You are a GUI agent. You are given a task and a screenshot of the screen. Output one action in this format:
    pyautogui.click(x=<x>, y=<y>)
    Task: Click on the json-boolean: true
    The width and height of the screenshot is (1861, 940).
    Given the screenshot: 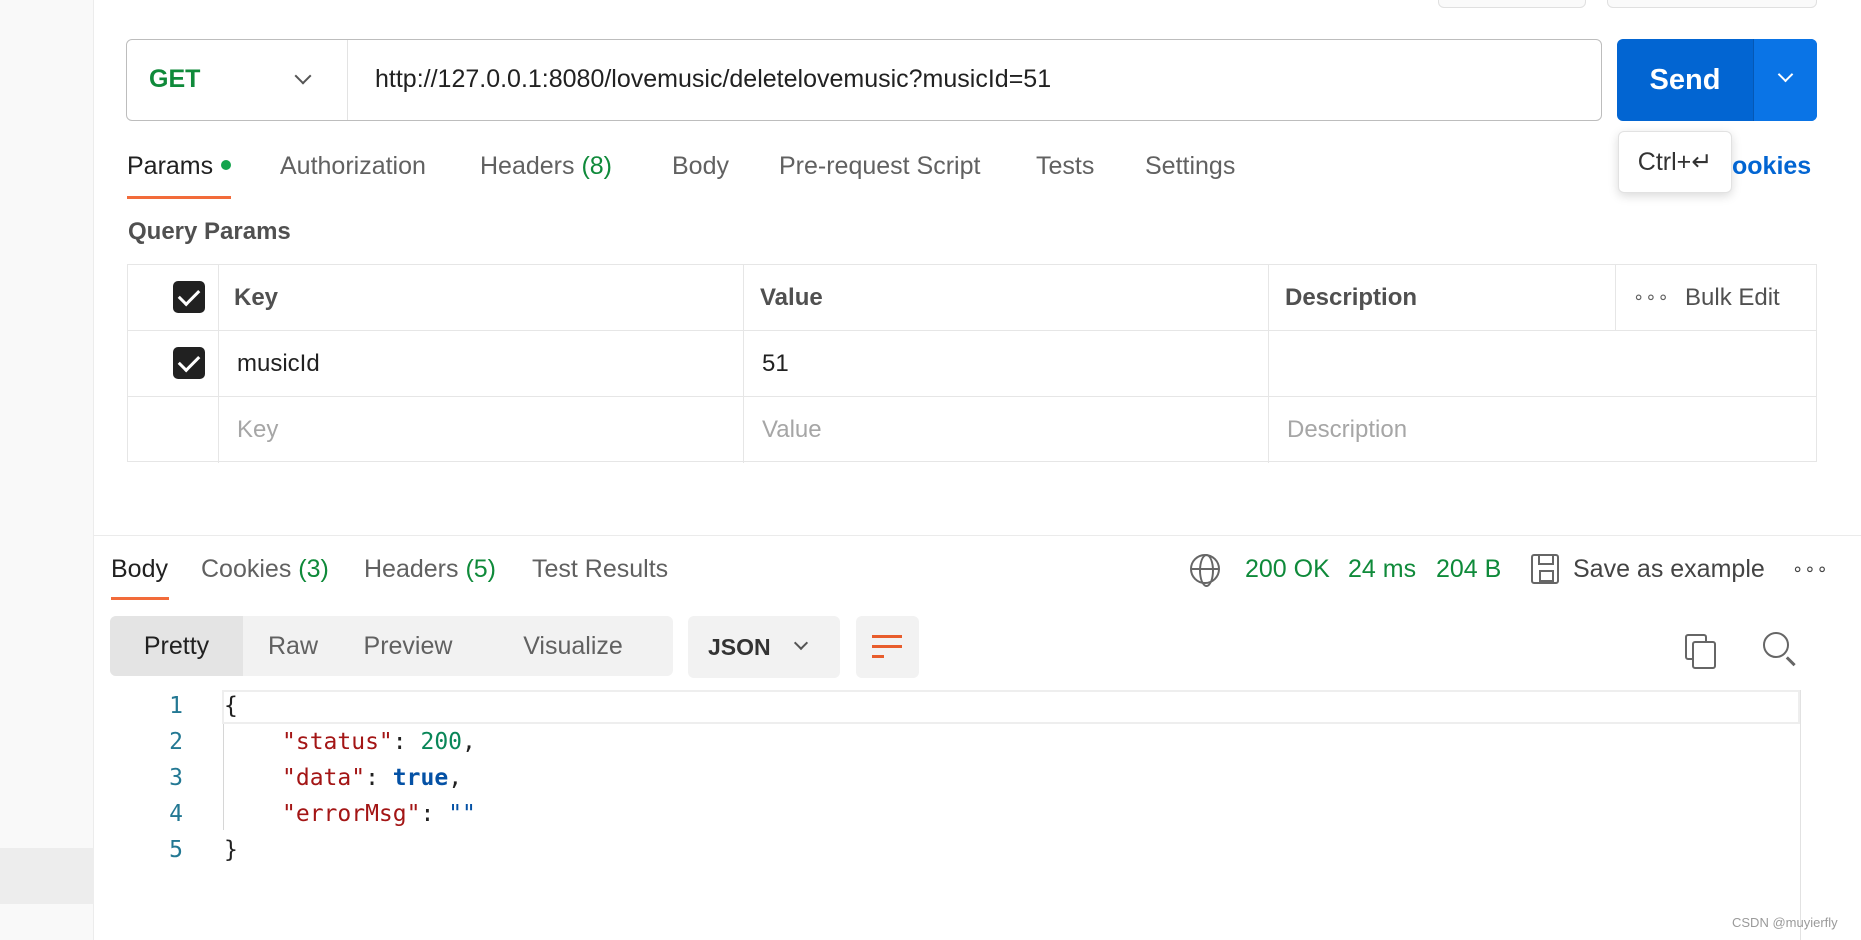 What is the action you would take?
    pyautogui.click(x=420, y=778)
    